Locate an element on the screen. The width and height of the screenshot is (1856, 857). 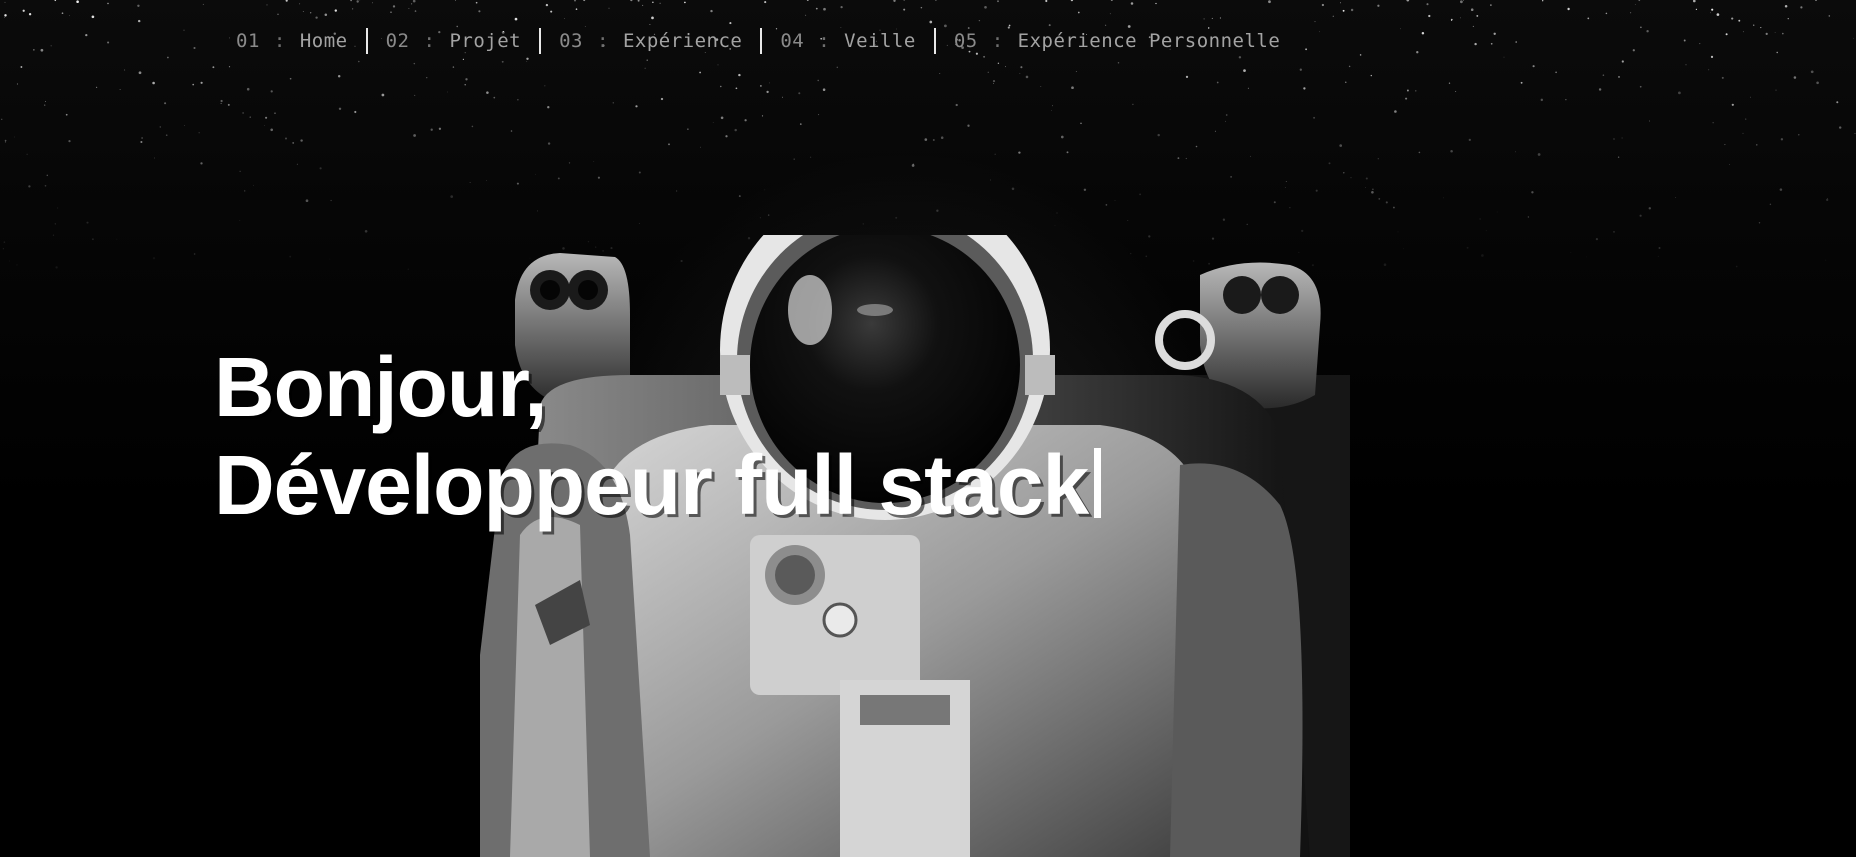
nav-item-veille: 04 : Veille is located at coordinates (847, 41).